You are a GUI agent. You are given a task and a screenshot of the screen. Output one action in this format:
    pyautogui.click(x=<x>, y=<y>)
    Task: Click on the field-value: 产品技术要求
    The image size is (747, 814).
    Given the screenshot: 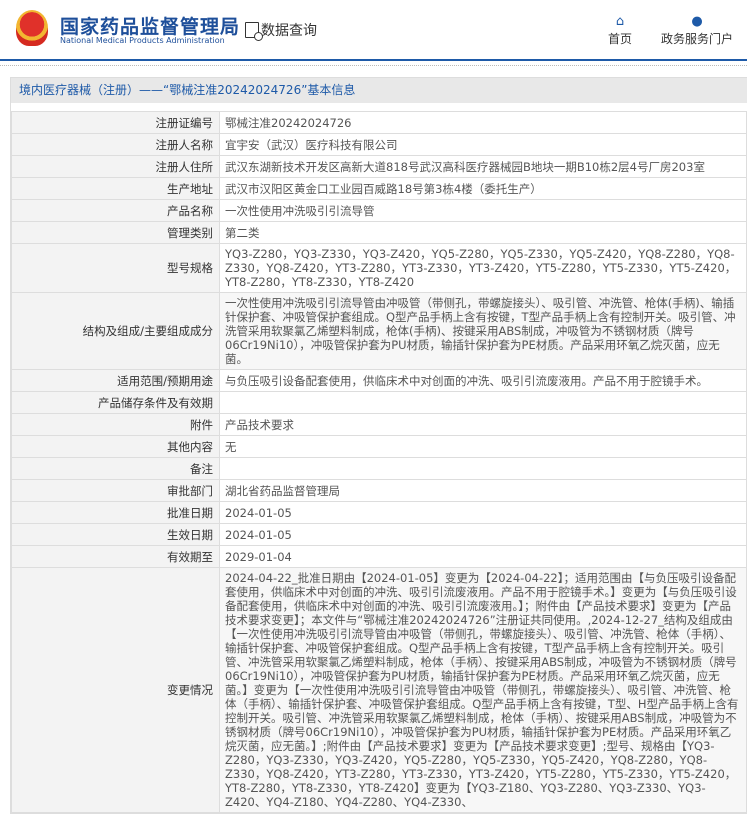 What is the action you would take?
    pyautogui.click(x=483, y=424)
    